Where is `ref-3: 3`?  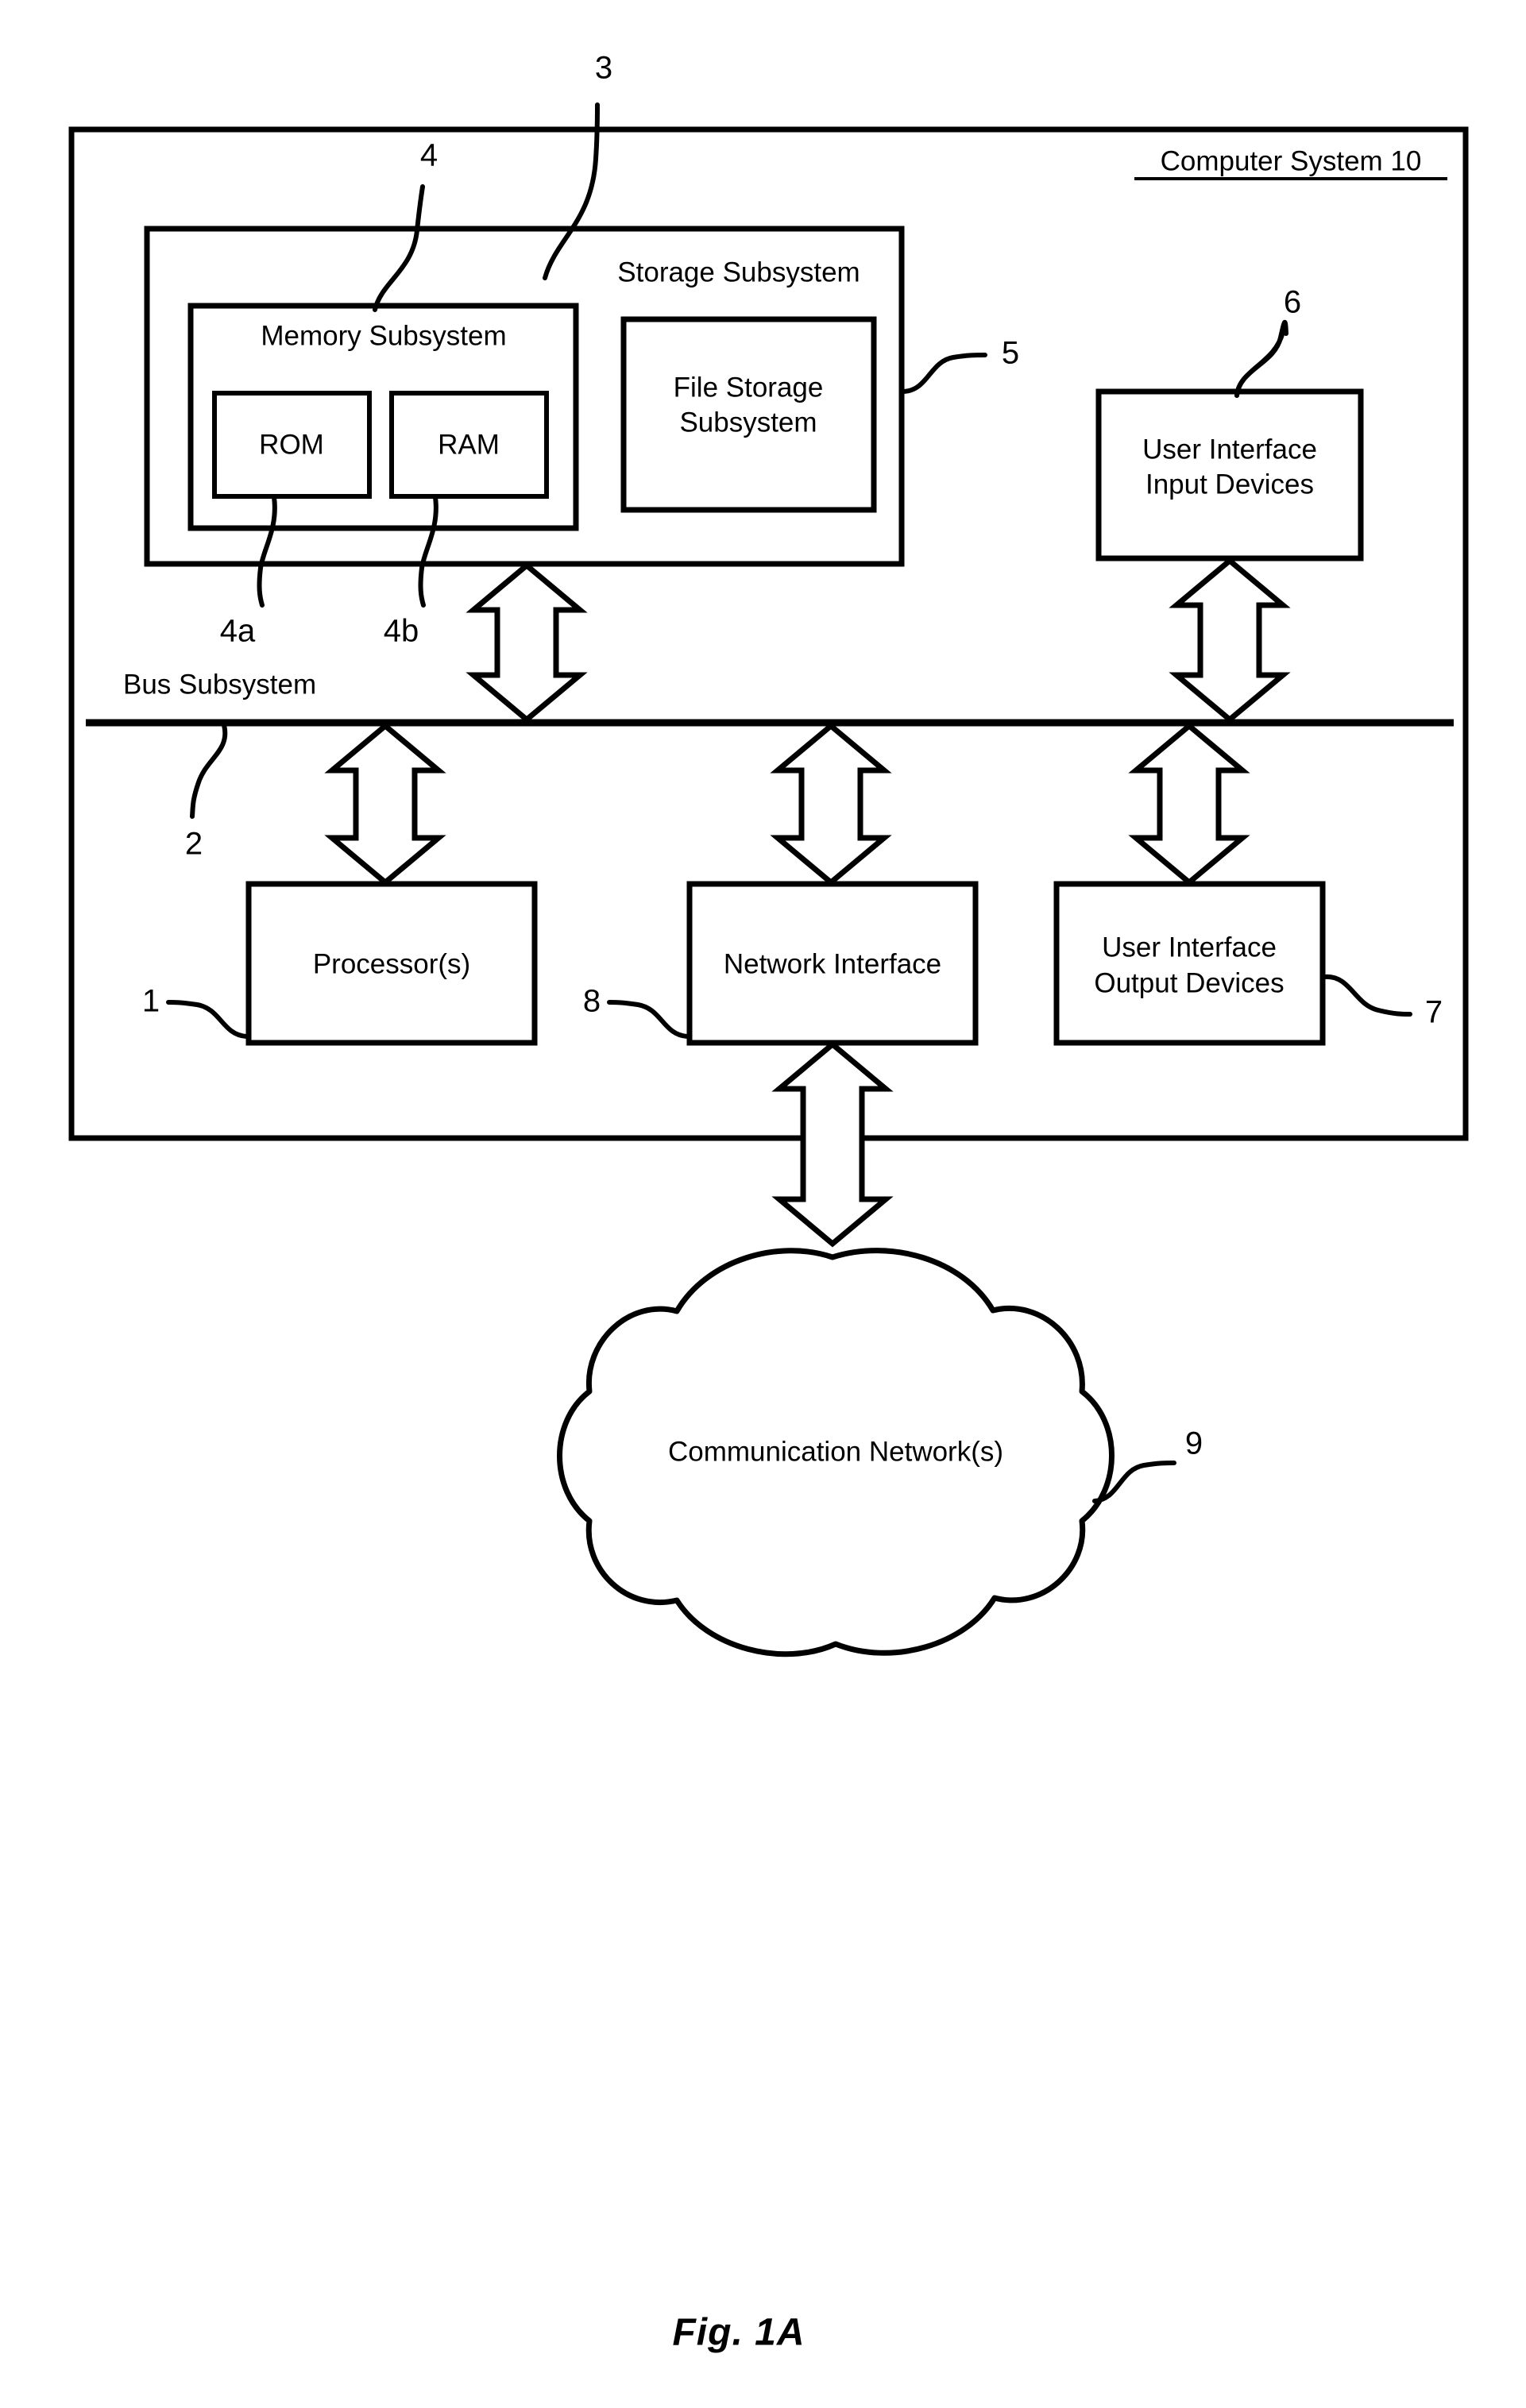
ref-3: 3 is located at coordinates (603, 68).